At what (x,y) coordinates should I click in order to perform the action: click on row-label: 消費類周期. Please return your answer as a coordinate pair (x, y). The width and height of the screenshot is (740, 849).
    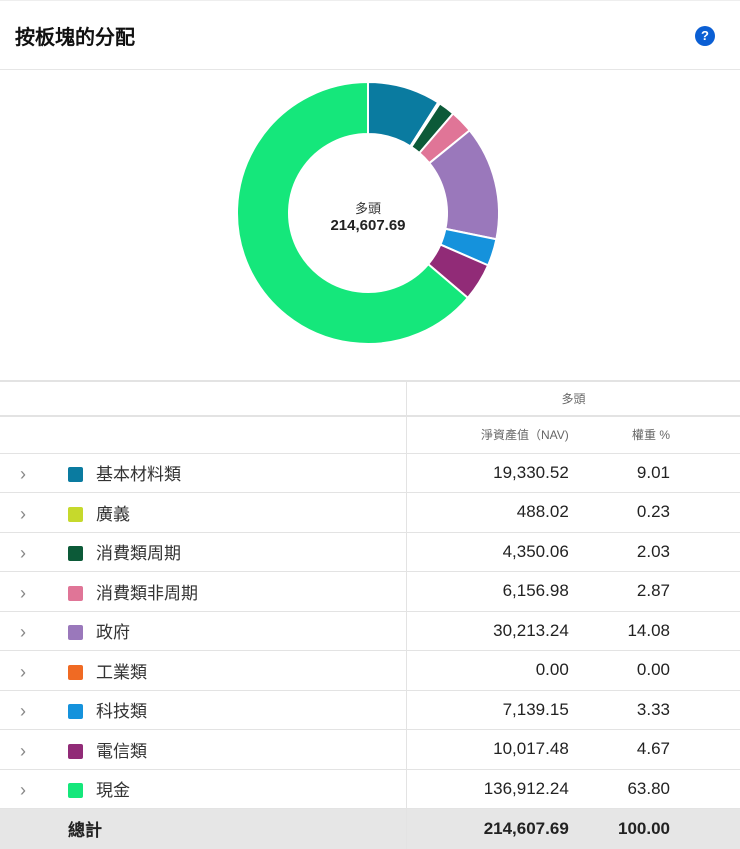
    Looking at the image, I should click on (138, 554).